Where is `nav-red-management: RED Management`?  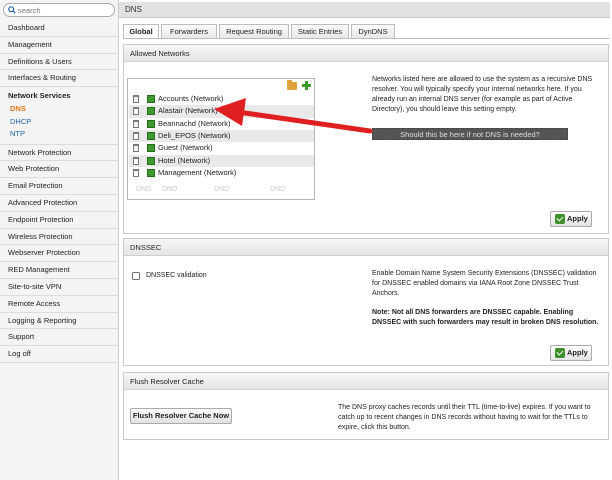
nav-red-management: RED Management is located at coordinates (59, 271).